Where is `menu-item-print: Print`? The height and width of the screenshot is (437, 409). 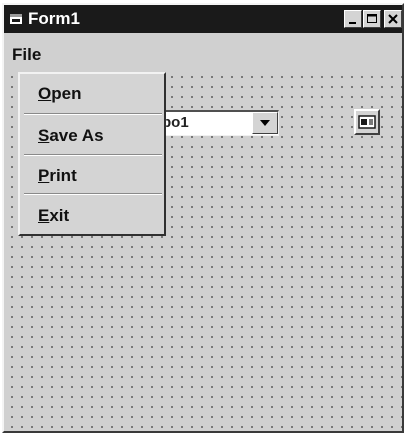 menu-item-print: Print is located at coordinates (92, 177).